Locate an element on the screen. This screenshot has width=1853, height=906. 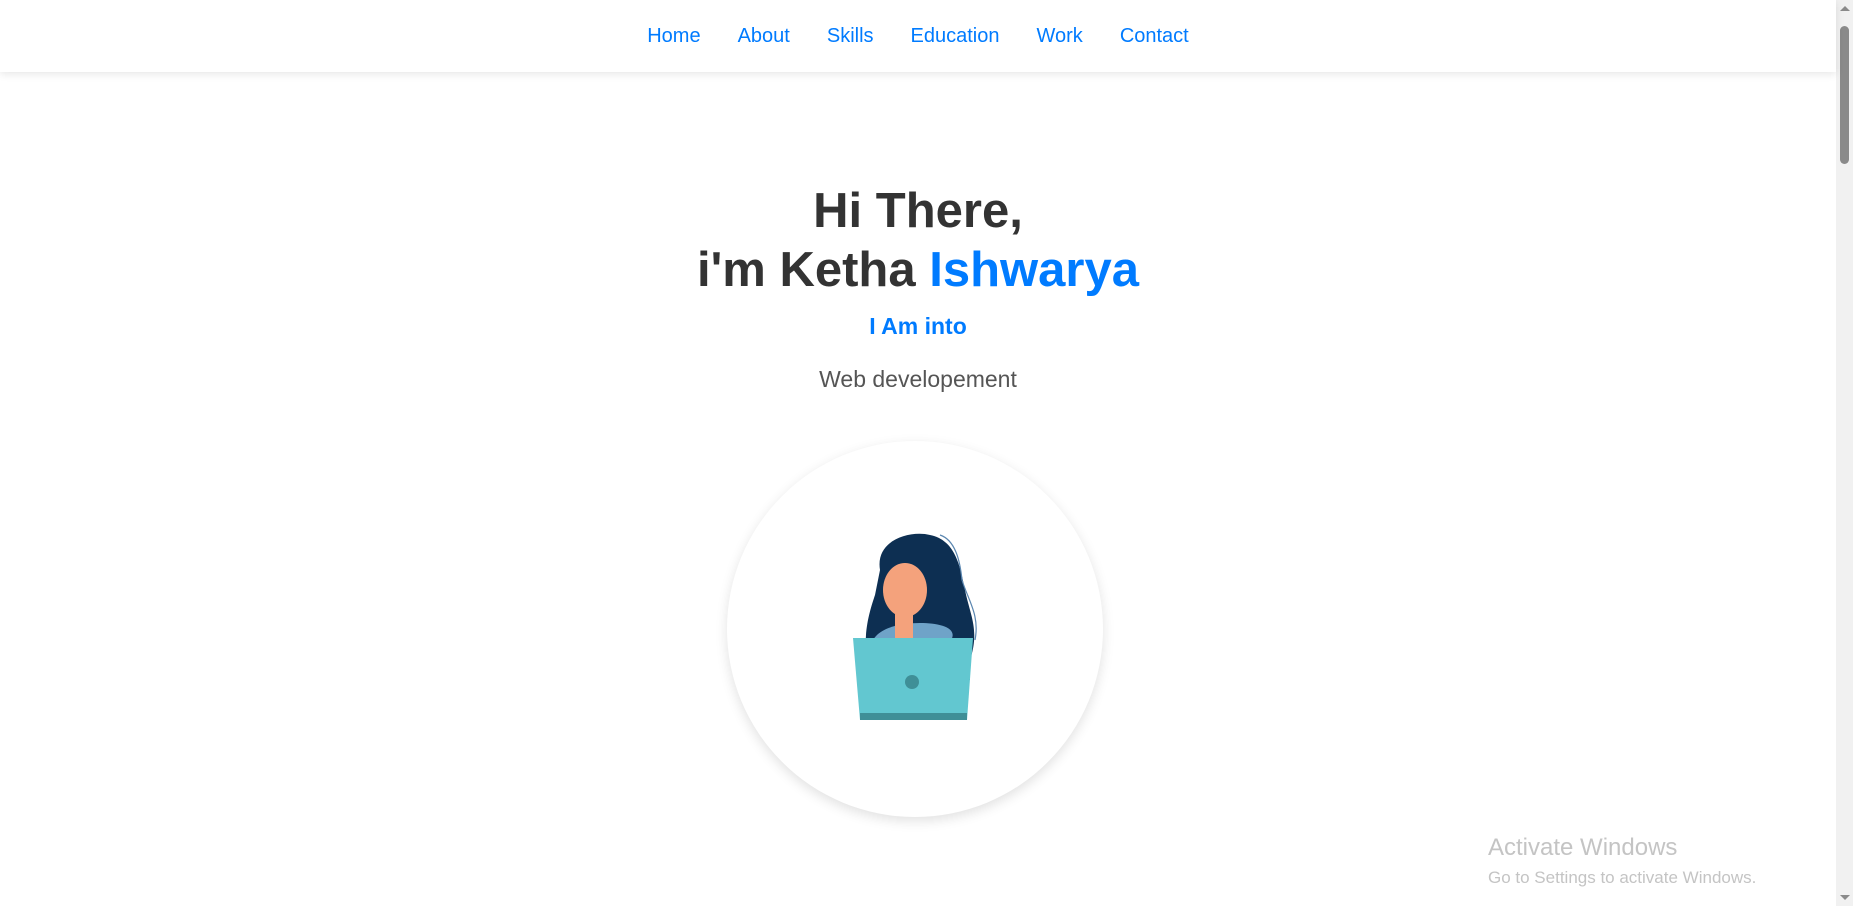
laptop-logo is located at coordinates (912, 682).